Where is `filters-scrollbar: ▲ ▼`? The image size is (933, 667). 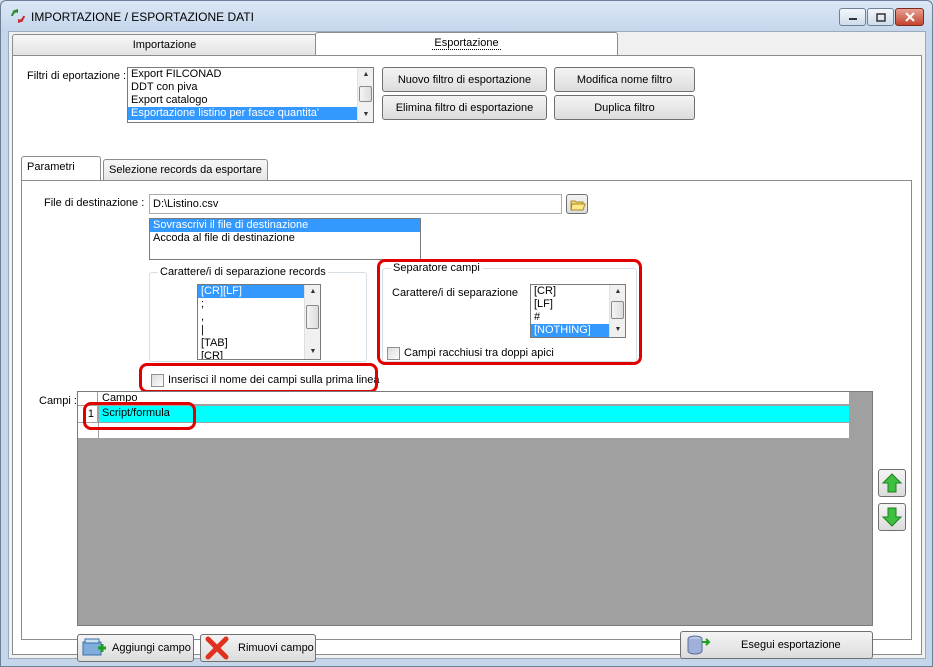
filters-scrollbar: ▲ ▼ is located at coordinates (365, 95).